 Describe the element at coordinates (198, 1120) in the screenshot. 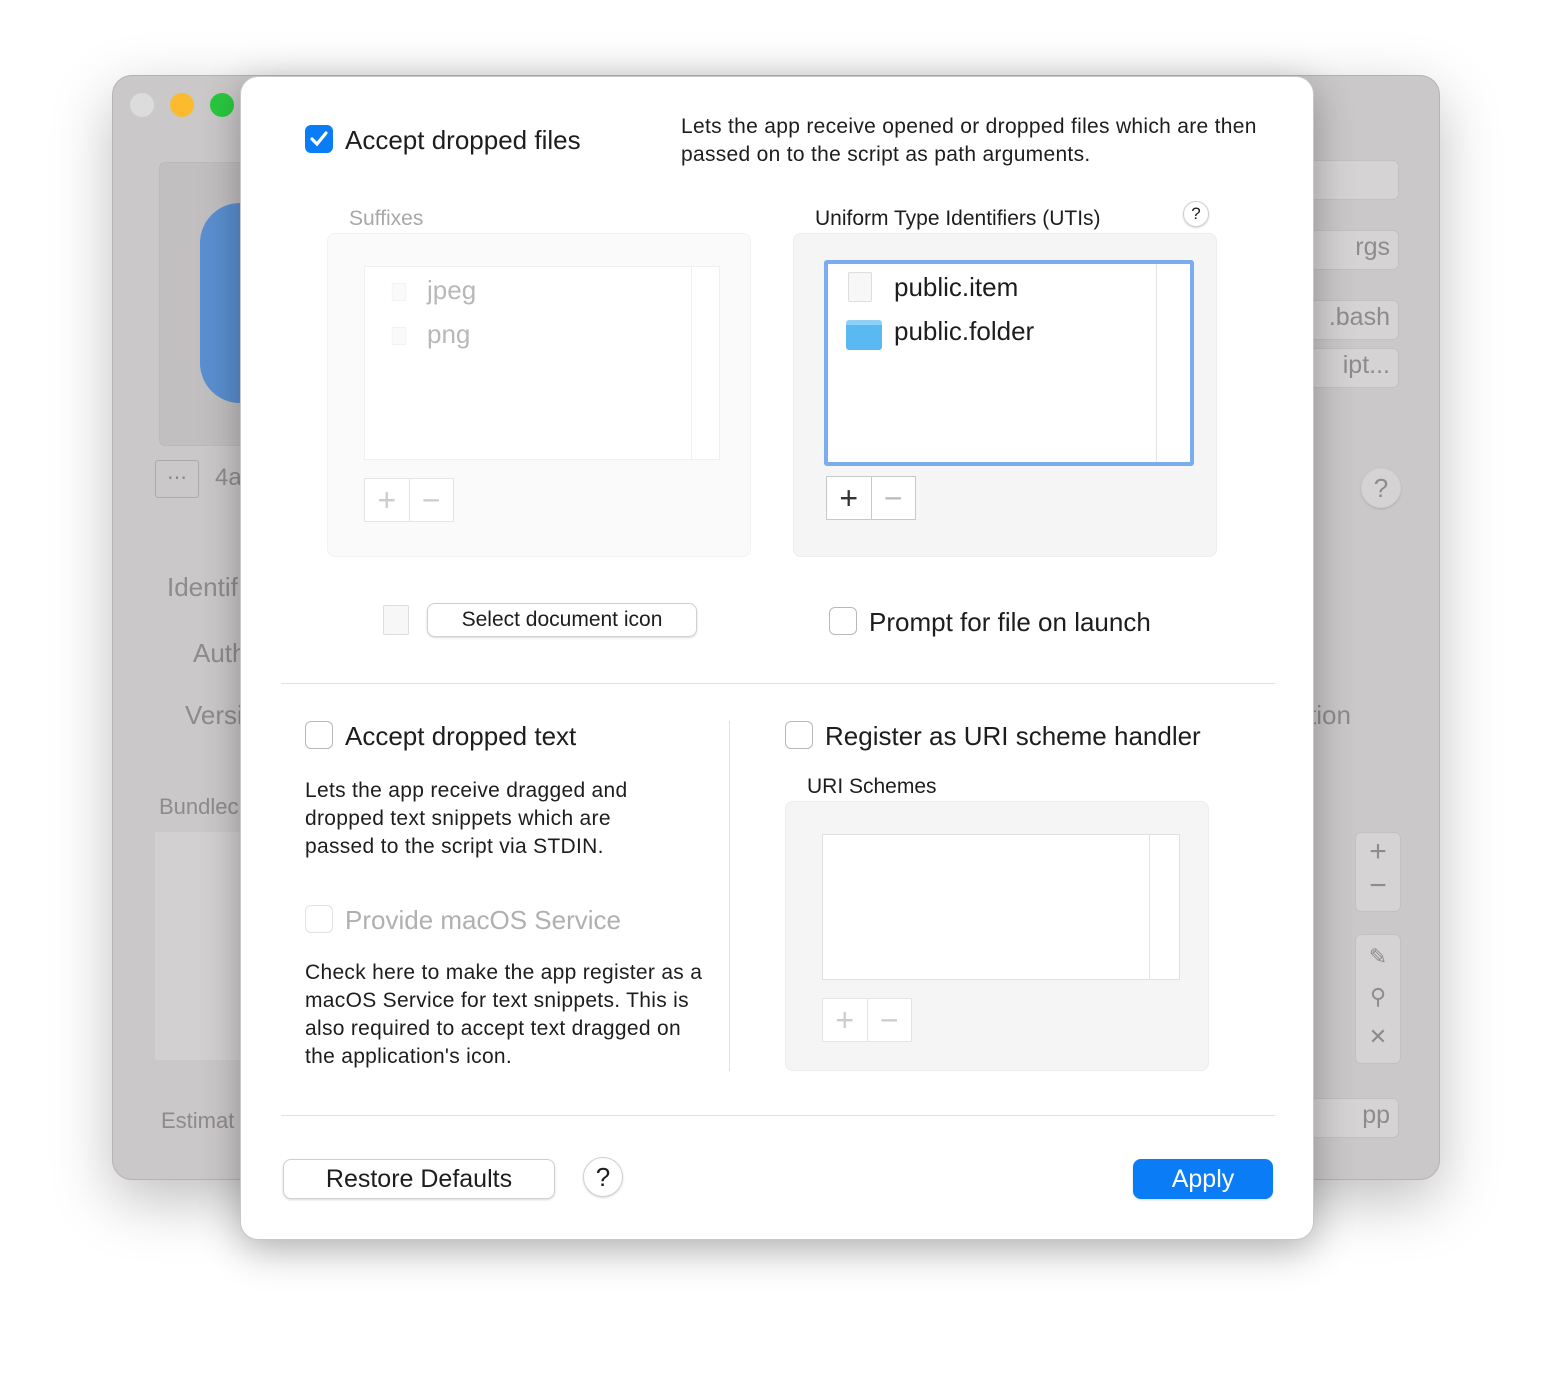

I see `bg-label: Estimat` at that location.